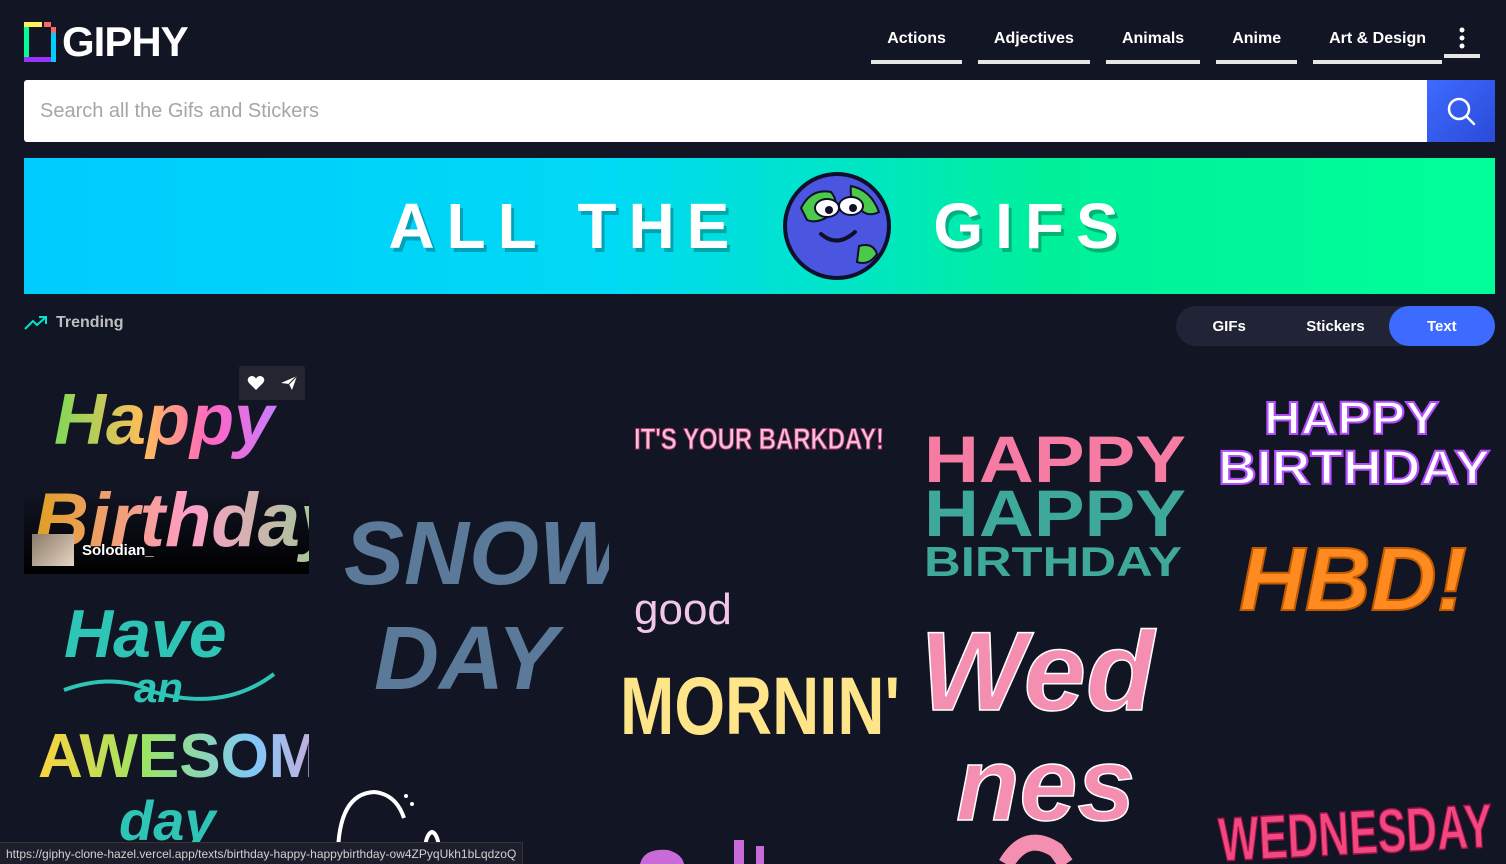 The height and width of the screenshot is (864, 1506). What do you see at coordinates (702, 852) in the screenshot?
I see `gif-artwork` at bounding box center [702, 852].